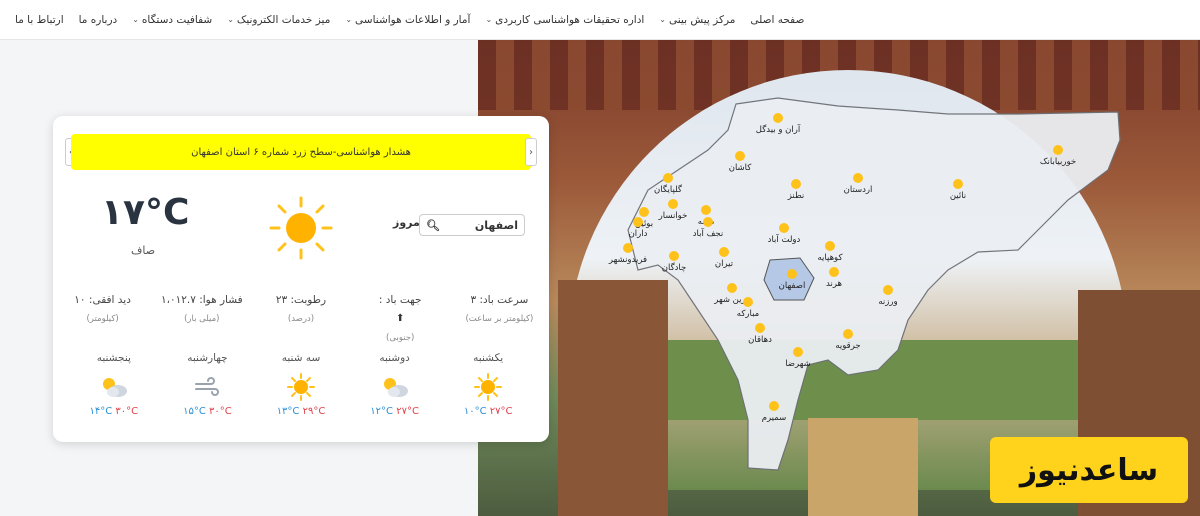  I want to click on current-condition: صاف, so click(143, 250).